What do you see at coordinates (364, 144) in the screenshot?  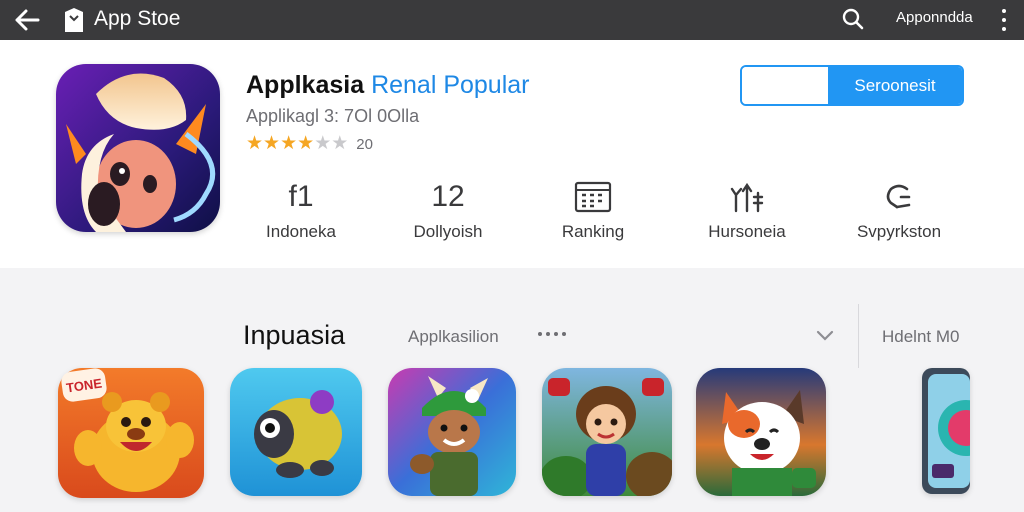 I see `rating-count: 20` at bounding box center [364, 144].